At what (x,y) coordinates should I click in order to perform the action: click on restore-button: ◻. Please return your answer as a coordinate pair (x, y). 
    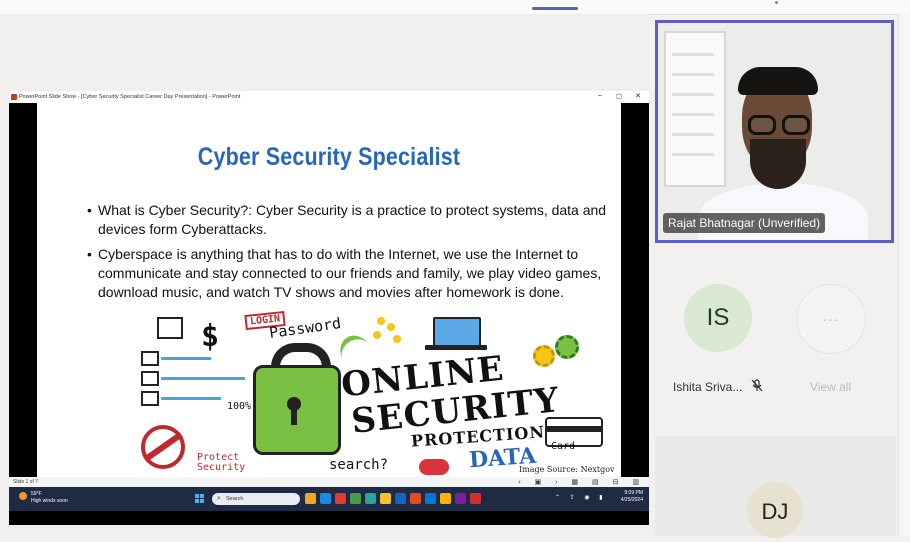
    Looking at the image, I should click on (619, 96).